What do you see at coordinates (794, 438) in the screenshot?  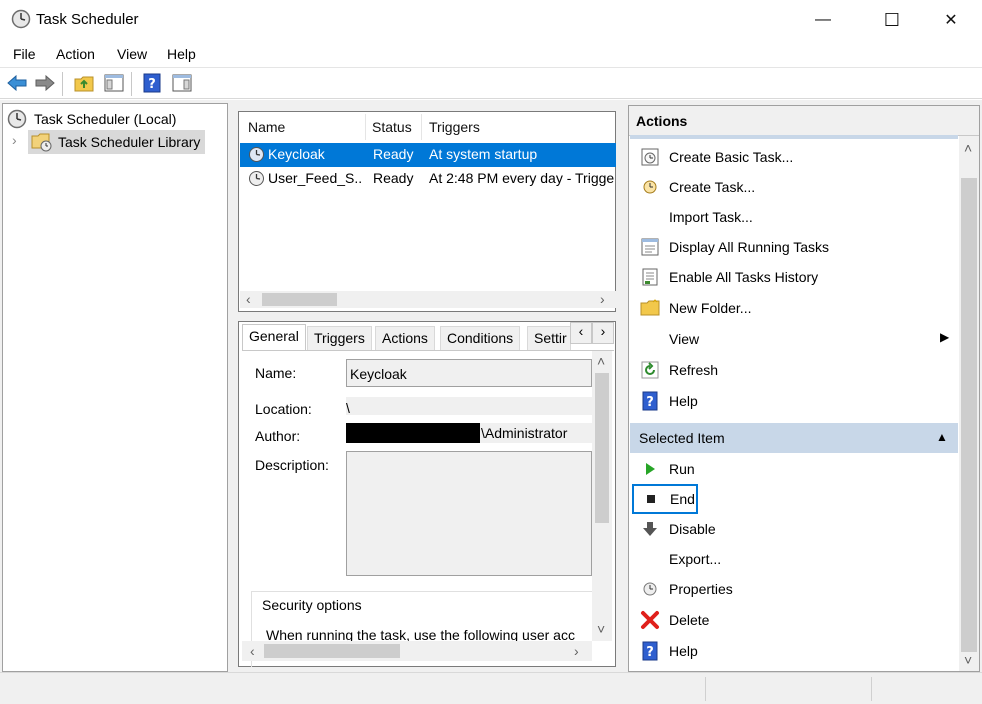 I see `selected-item-section-header: Selected Item ▲` at bounding box center [794, 438].